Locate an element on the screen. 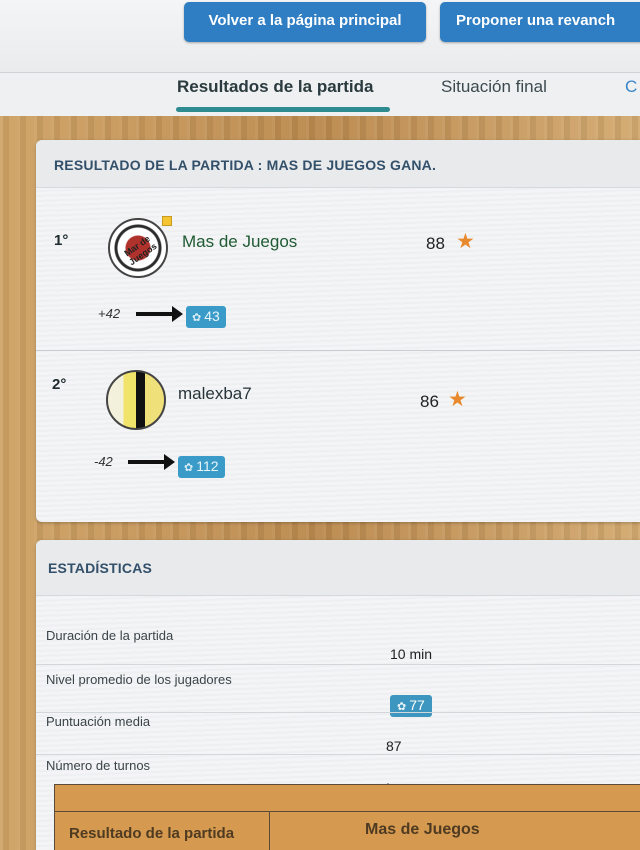  score-delta: +42 is located at coordinates (109, 313).